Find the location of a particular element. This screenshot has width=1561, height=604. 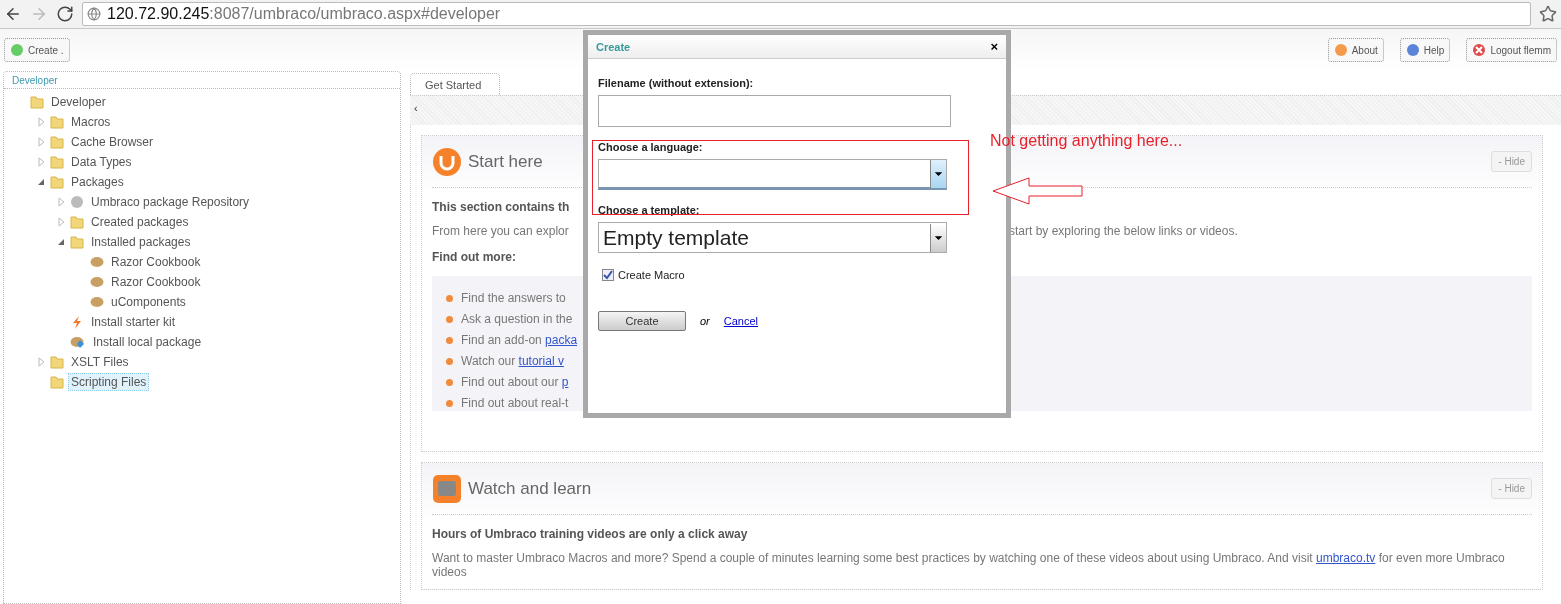

list-item-text: Find out about our p is located at coordinates (515, 382).